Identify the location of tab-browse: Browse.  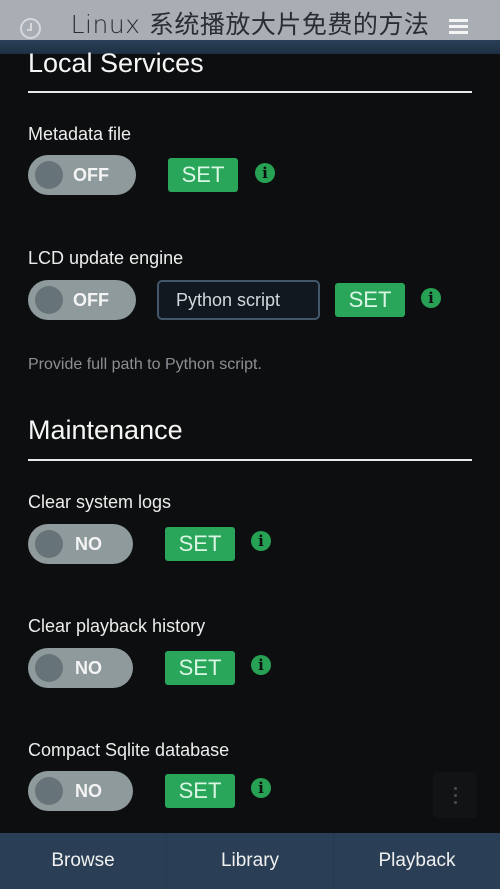
(83, 861).